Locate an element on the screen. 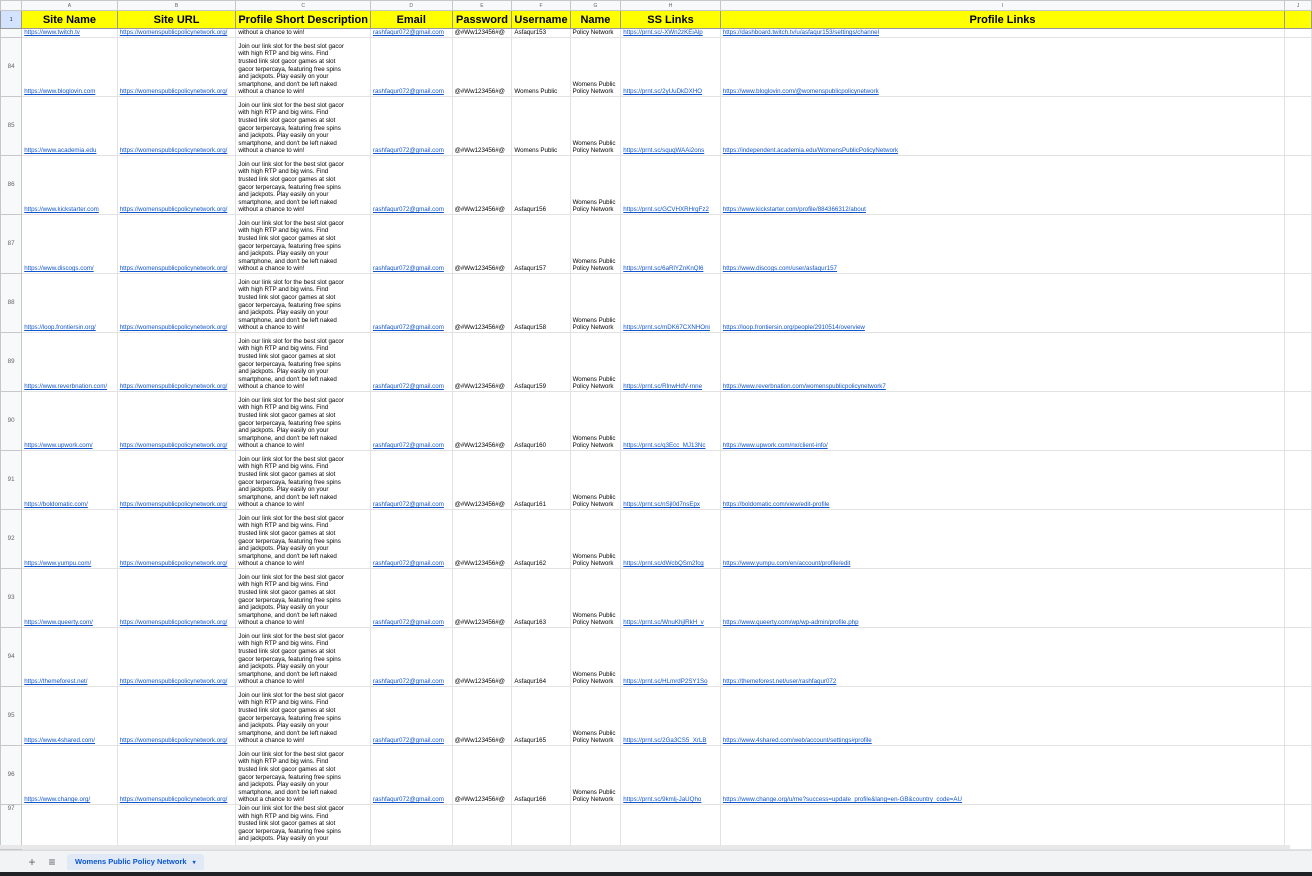 Image resolution: width=1312 pixels, height=876 pixels. row-number: 96 is located at coordinates (11, 775).